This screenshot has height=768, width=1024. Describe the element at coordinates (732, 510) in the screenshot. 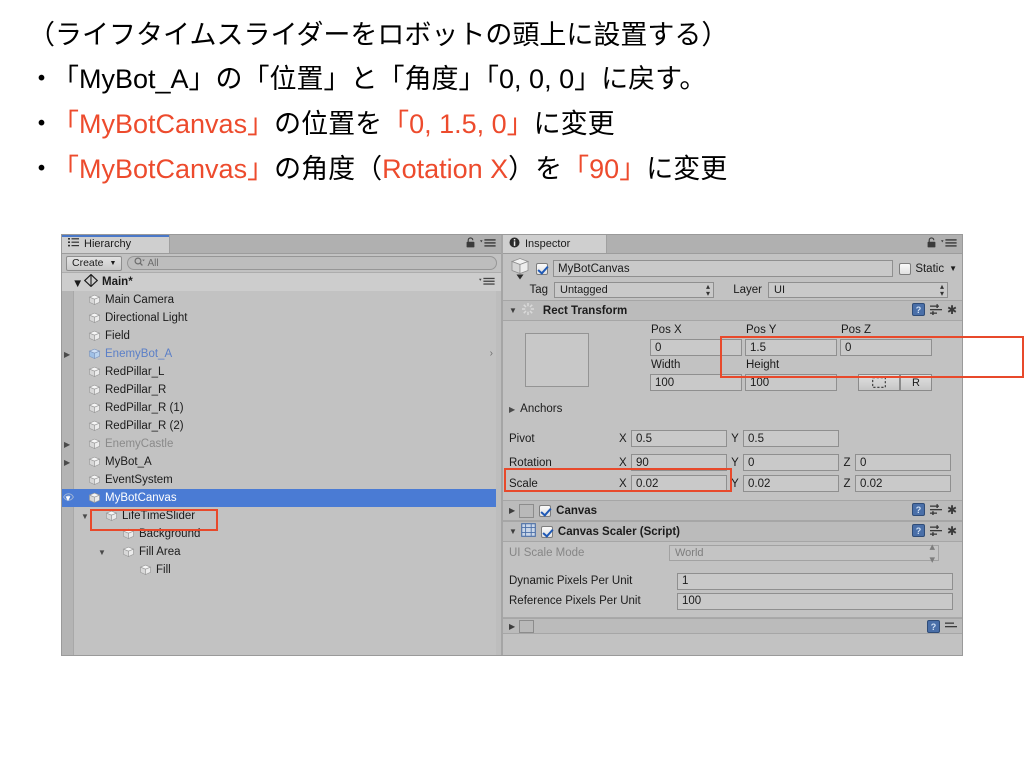

I see `component-header-canvas: ▶ Canvas ? ✱` at that location.